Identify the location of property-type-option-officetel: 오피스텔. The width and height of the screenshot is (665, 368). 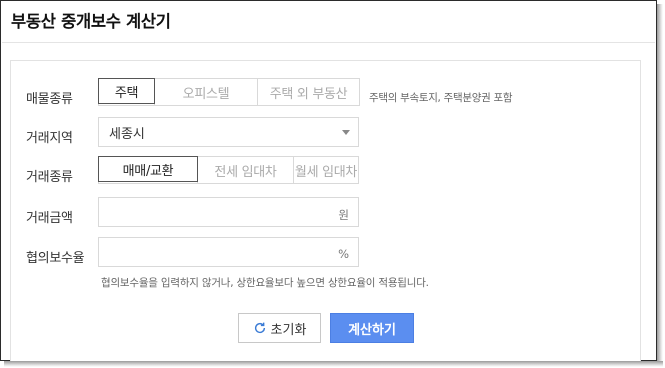
(205, 92).